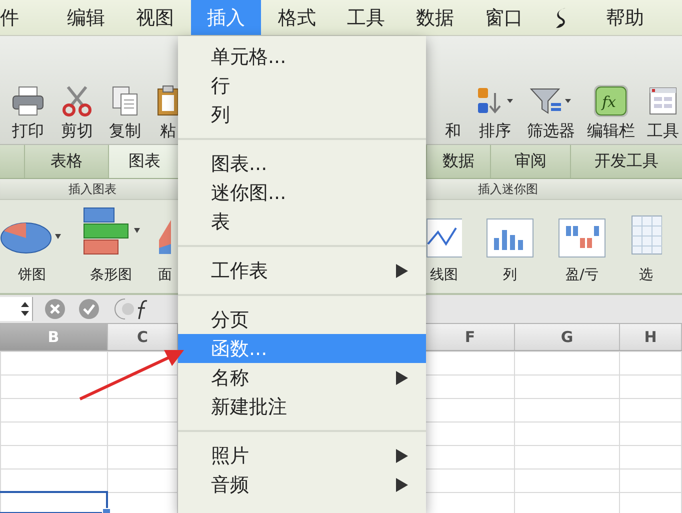  What do you see at coordinates (444, 238) in the screenshot?
I see `line-sparkline-icon` at bounding box center [444, 238].